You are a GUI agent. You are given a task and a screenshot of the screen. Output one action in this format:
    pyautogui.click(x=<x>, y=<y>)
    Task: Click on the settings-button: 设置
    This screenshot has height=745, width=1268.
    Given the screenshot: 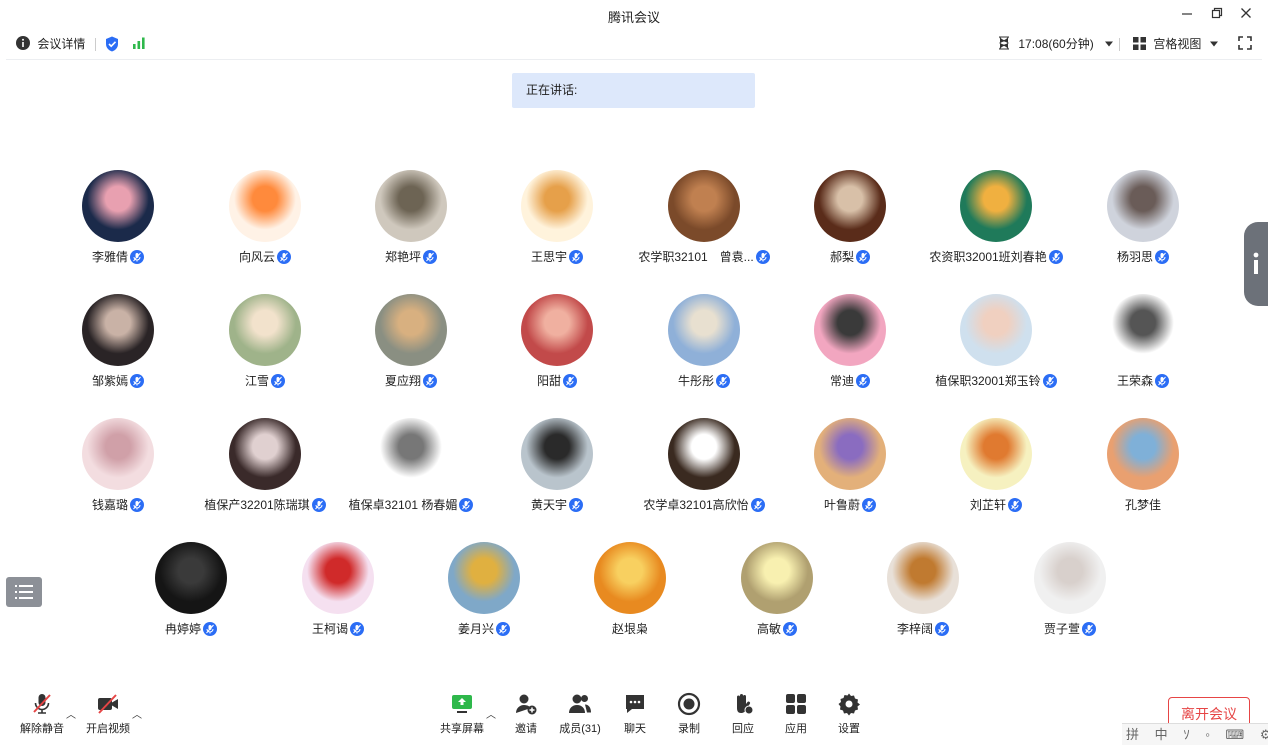 What is the action you would take?
    pyautogui.click(x=849, y=715)
    